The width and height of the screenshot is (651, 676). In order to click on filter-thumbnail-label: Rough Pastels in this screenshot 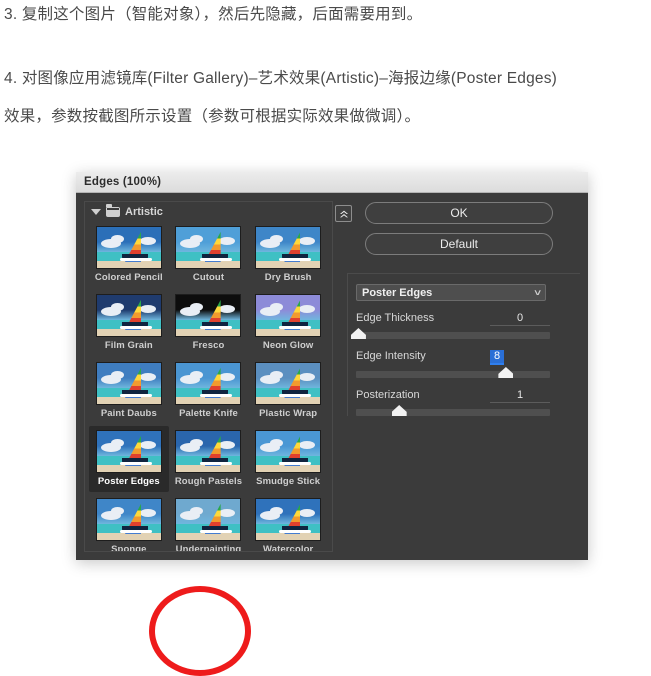, I will do `click(208, 481)`.